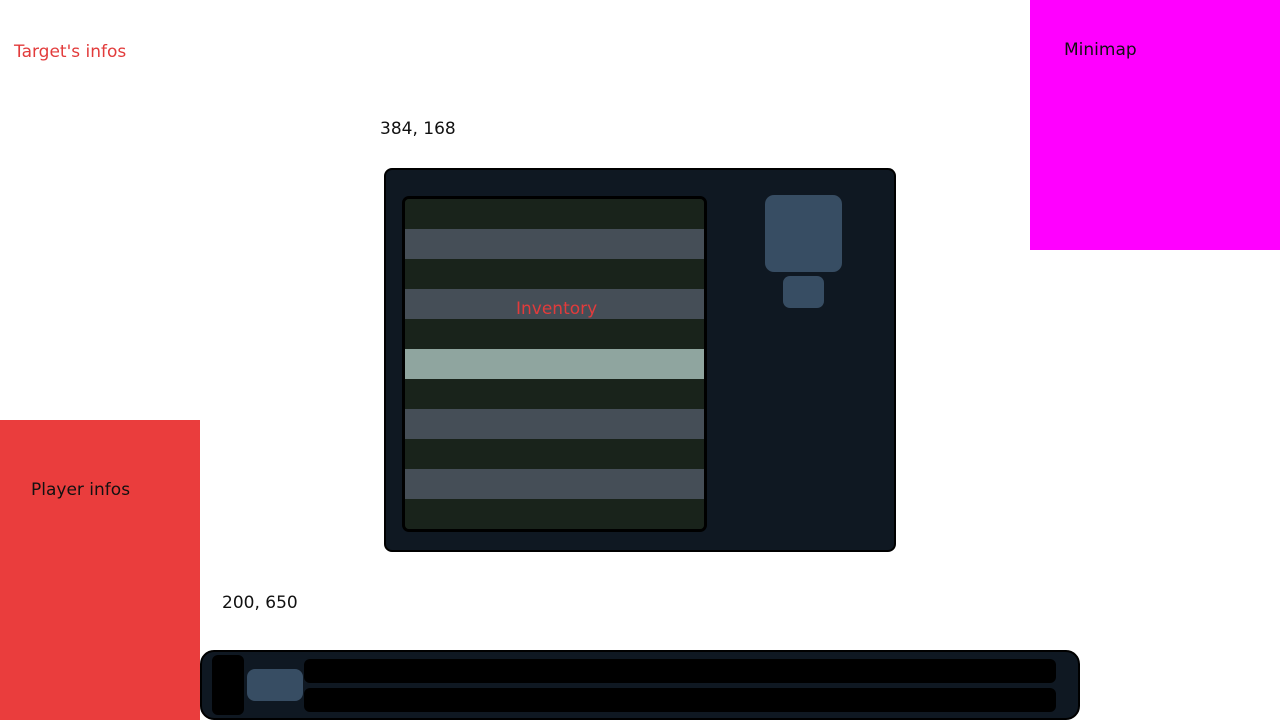 The height and width of the screenshot is (720, 1280). I want to click on player-infos-label: Player infos, so click(81, 490).